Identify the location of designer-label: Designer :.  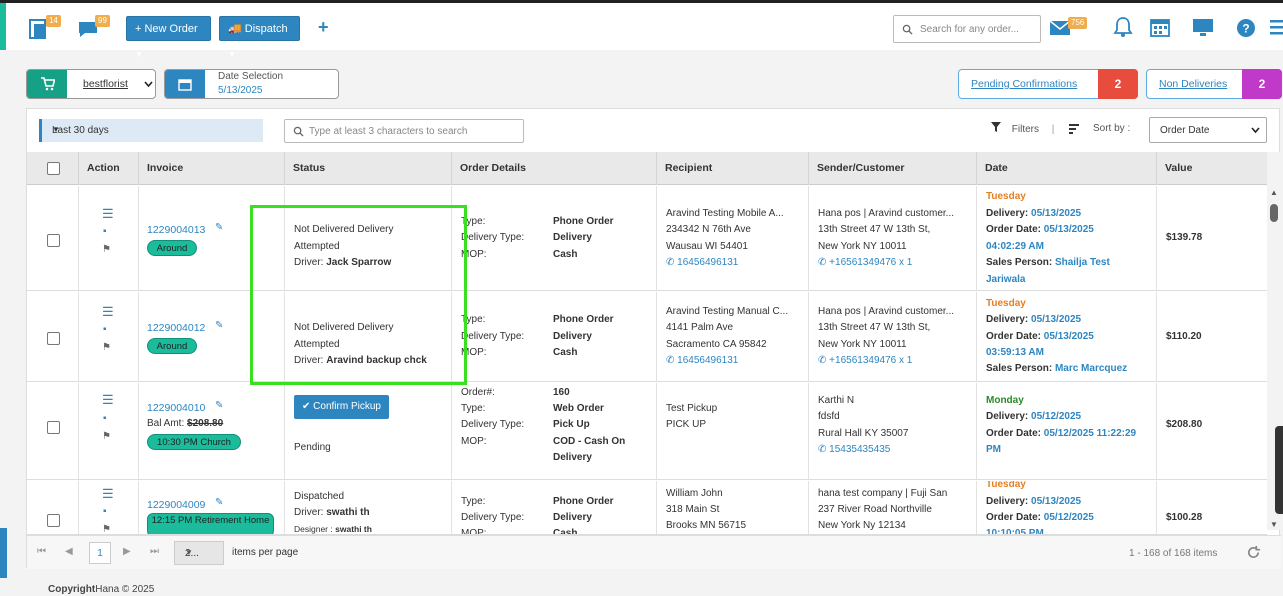
(313, 529).